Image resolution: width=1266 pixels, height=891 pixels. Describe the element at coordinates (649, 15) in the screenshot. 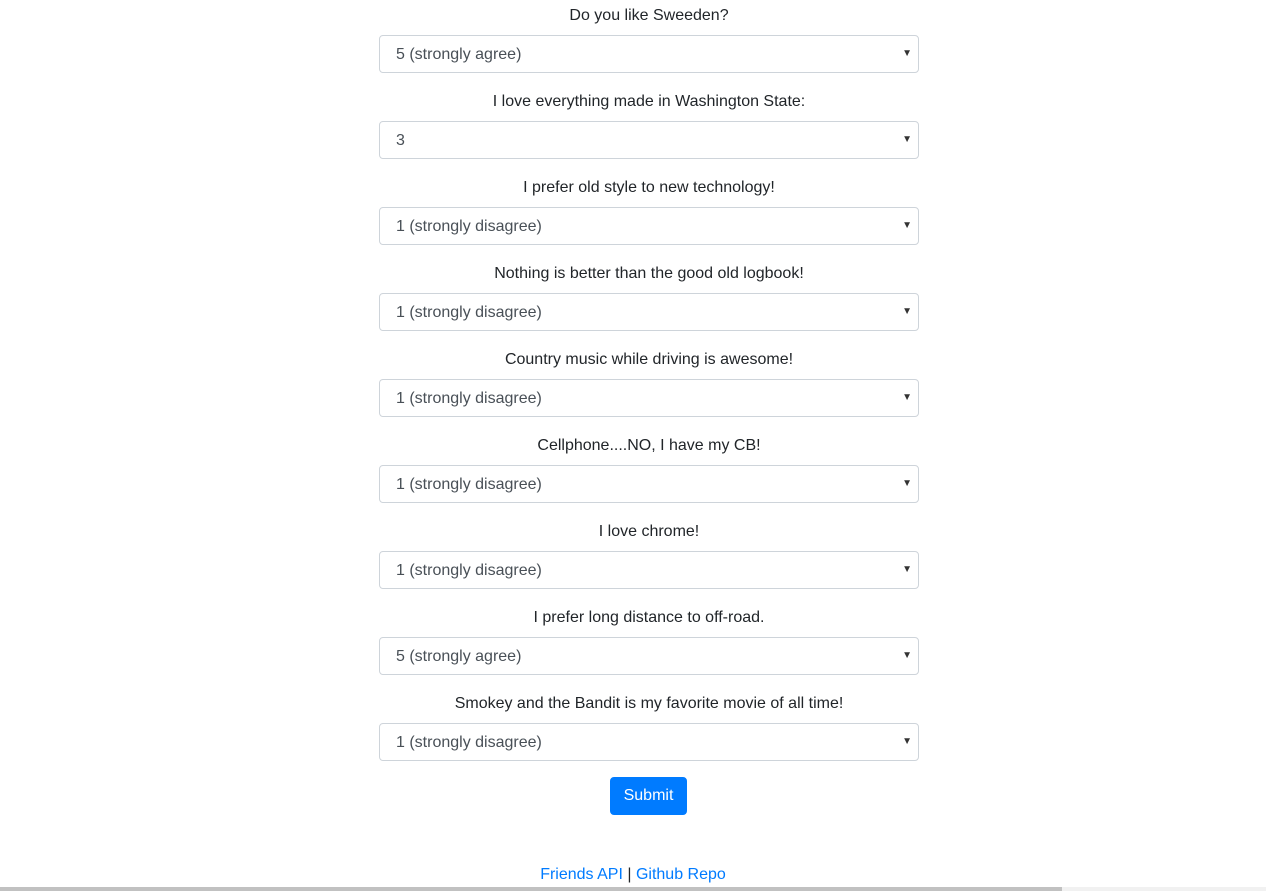

I see `question-label: Do you like Sweeden?` at that location.